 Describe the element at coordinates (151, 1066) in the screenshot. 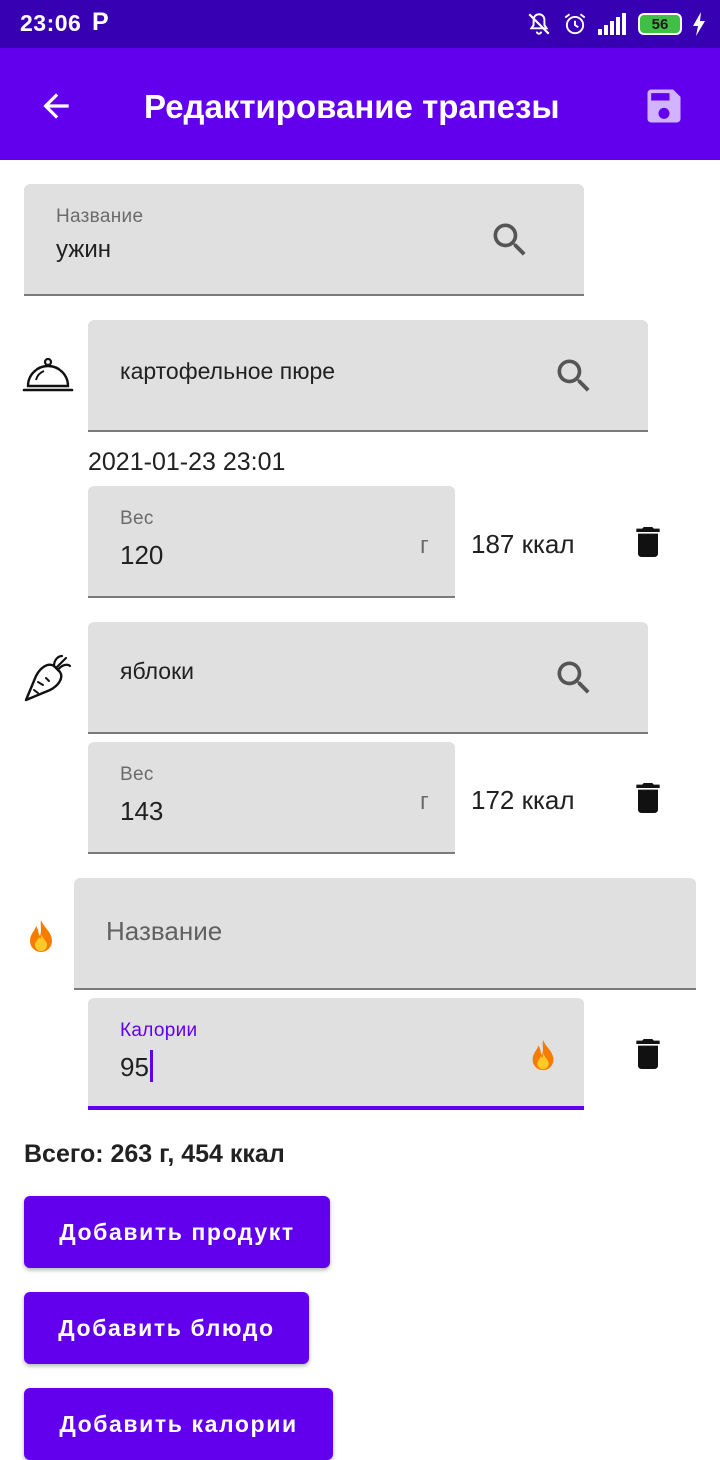

I see `text-cursor` at that location.